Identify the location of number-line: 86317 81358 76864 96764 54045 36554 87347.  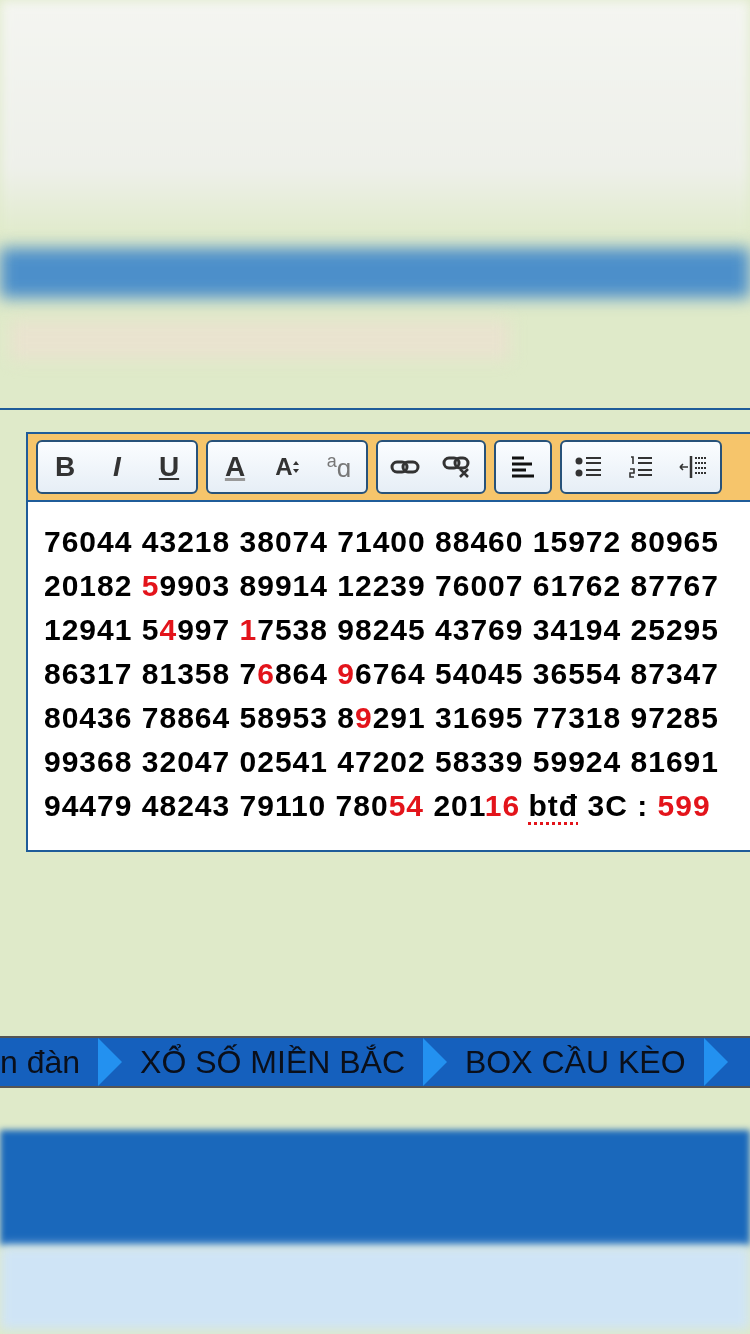
(382, 674).